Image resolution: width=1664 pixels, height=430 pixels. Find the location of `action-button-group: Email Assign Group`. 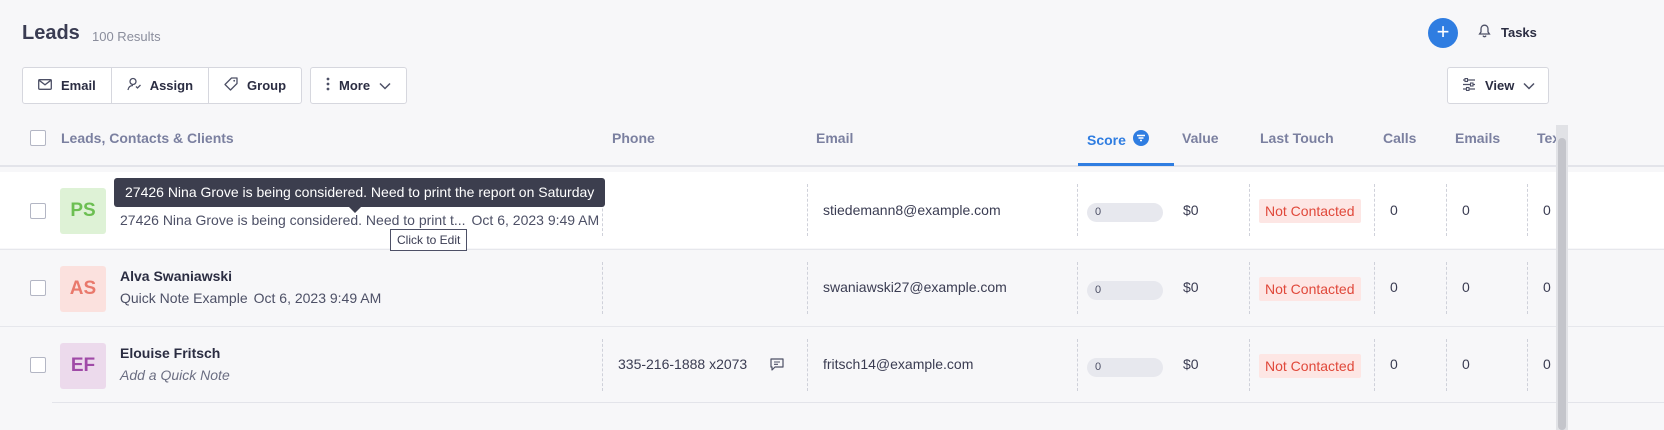

action-button-group: Email Assign Group is located at coordinates (162, 85).